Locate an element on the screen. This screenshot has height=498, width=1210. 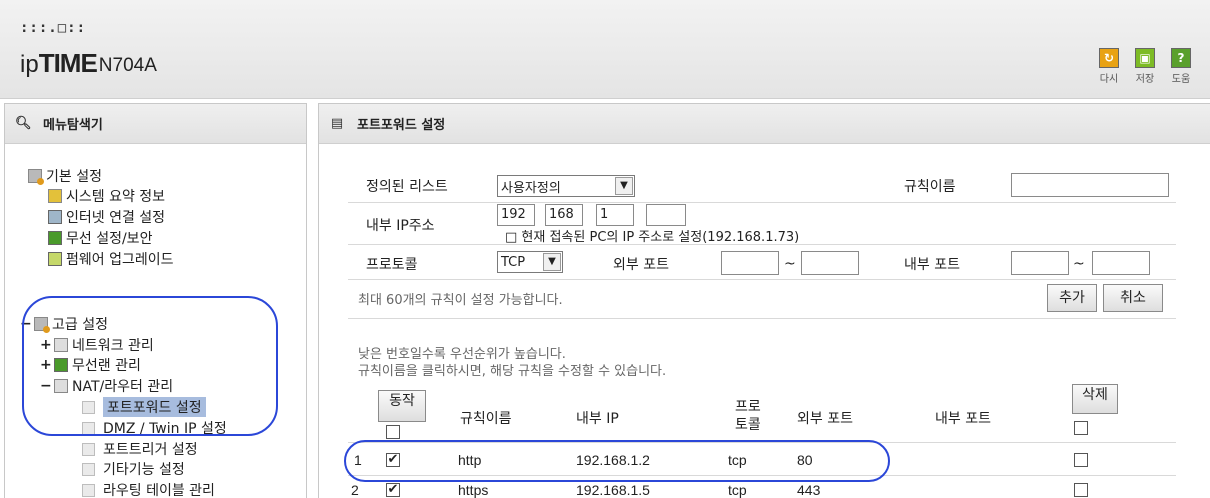
col-rule-name: 규칙이름 is located at coordinates (486, 419).